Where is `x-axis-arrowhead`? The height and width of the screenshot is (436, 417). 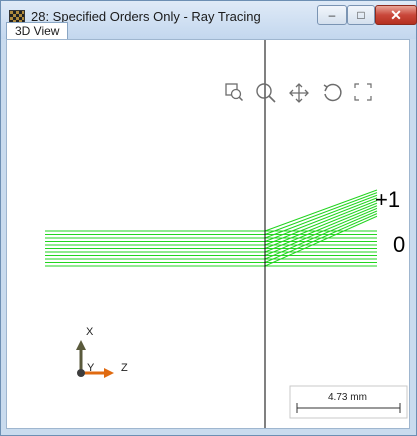 x-axis-arrowhead is located at coordinates (81, 345).